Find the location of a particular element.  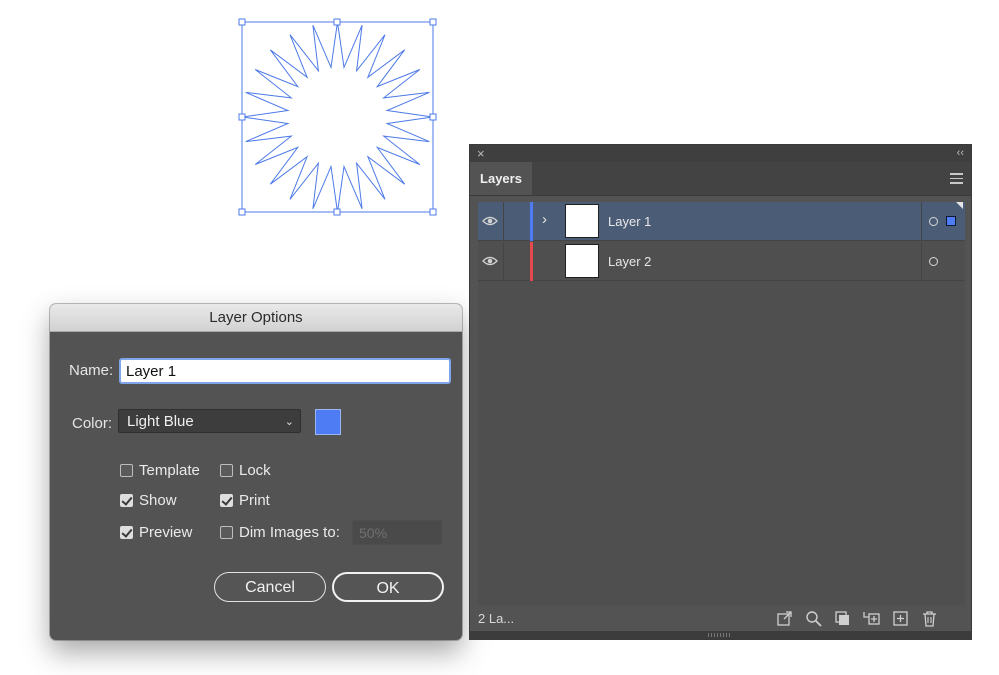

panel-menu-icon is located at coordinates (956, 180).